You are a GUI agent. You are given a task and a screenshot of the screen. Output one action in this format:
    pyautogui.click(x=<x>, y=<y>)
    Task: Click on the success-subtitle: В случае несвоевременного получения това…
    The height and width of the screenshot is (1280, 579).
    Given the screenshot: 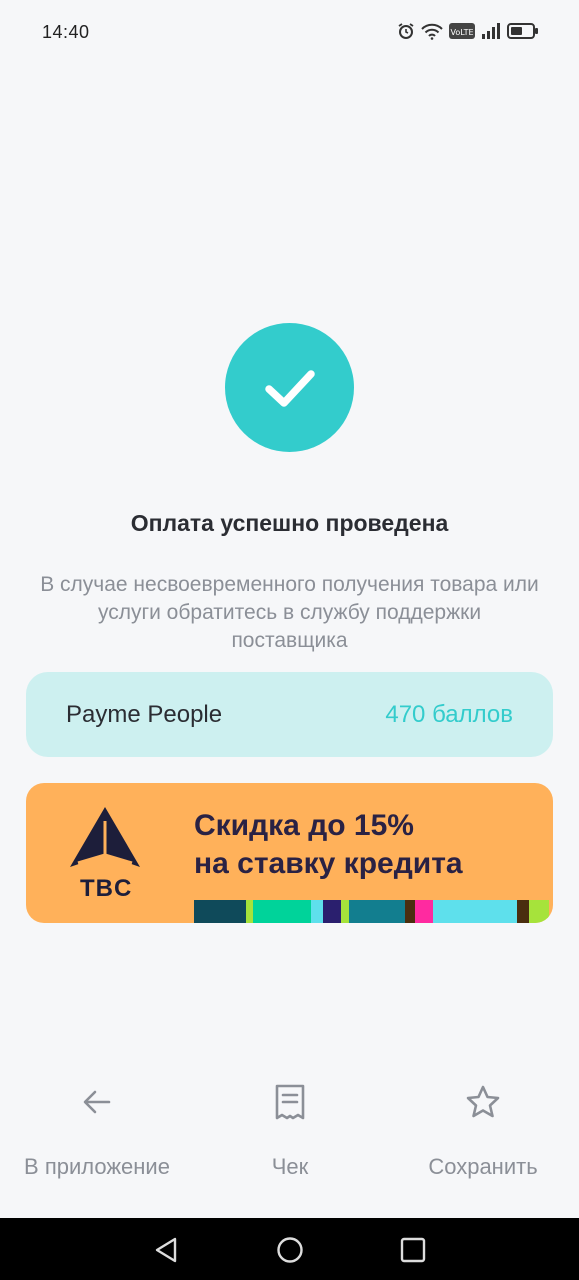 What is the action you would take?
    pyautogui.click(x=289, y=612)
    